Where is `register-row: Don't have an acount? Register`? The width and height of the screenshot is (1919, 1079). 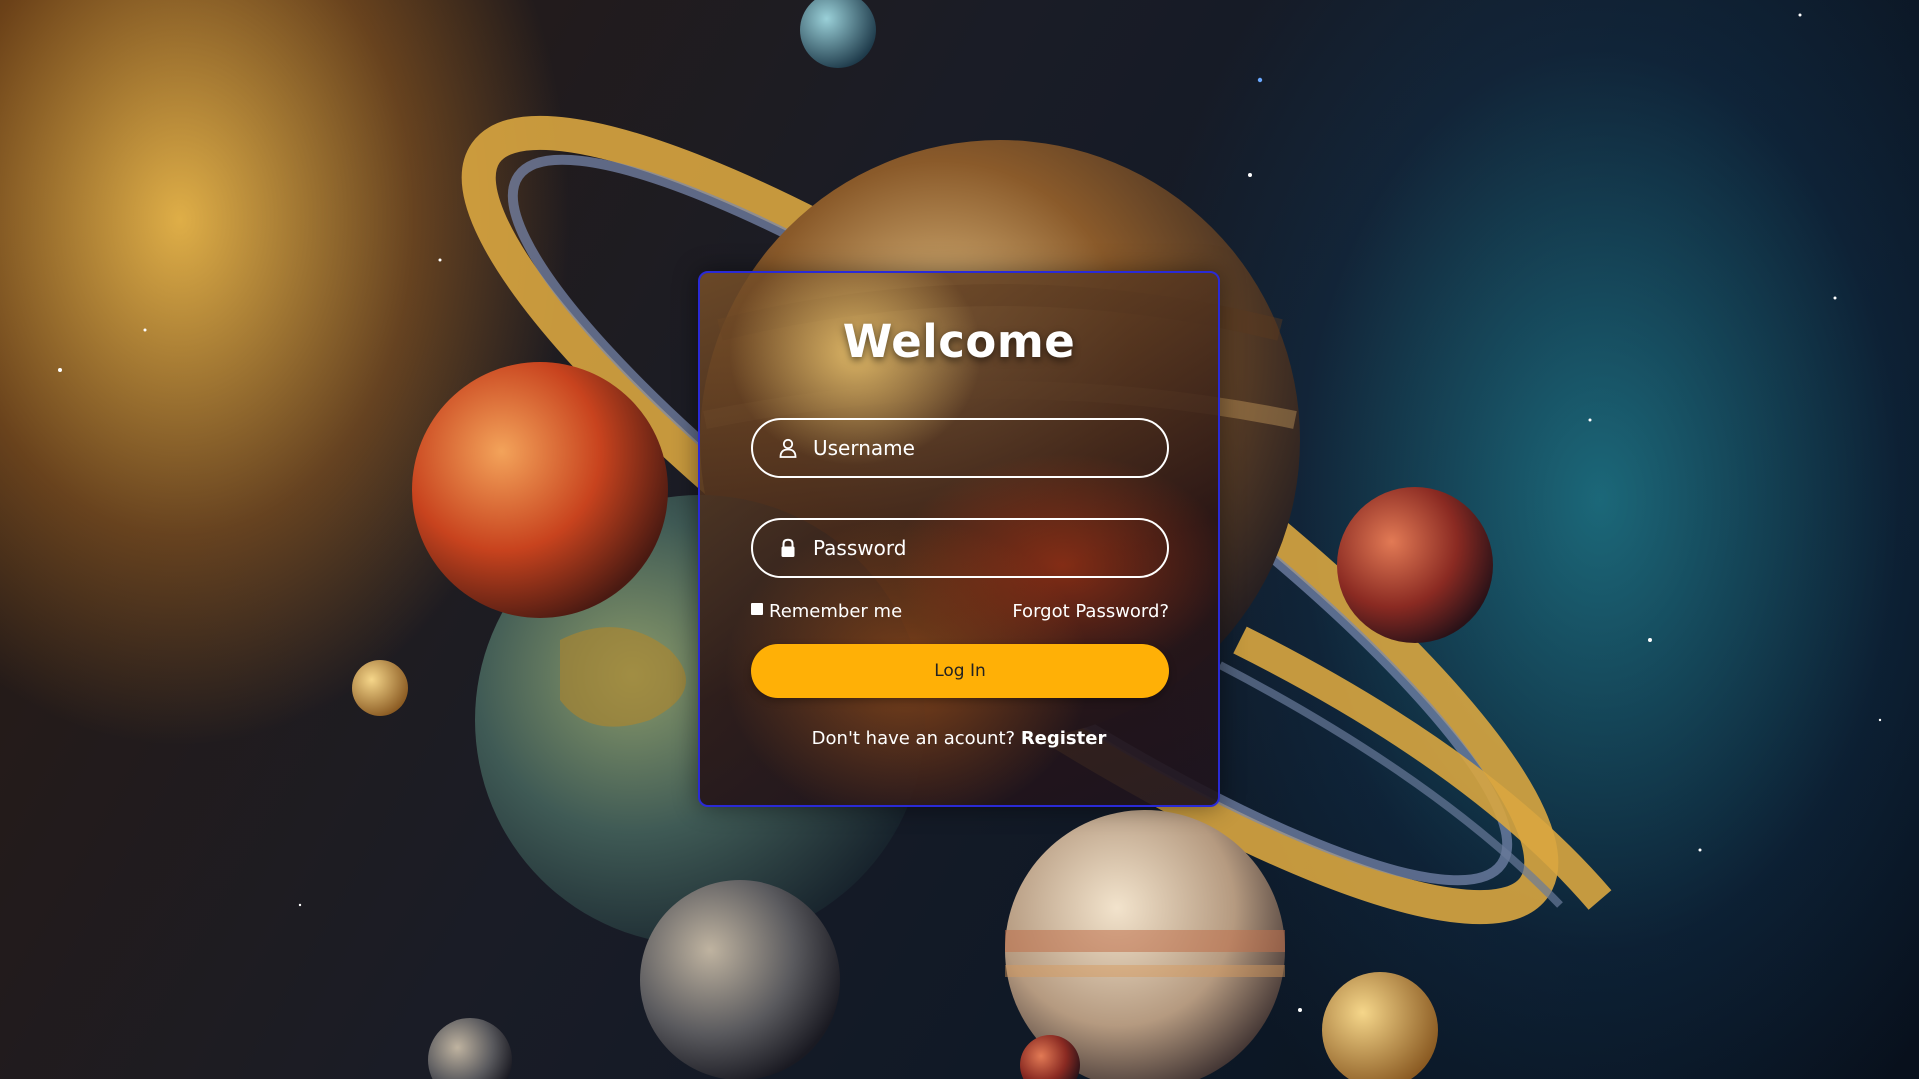 register-row: Don't have an acount? Register is located at coordinates (959, 738).